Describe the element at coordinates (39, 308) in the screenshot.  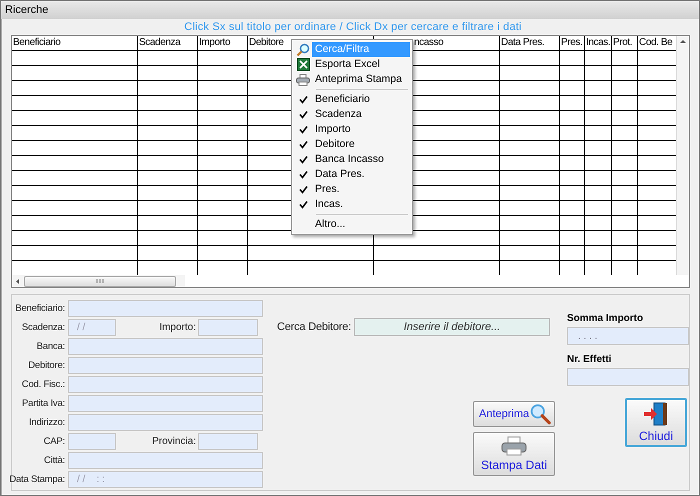
I see `field-label: Beneficiario:` at that location.